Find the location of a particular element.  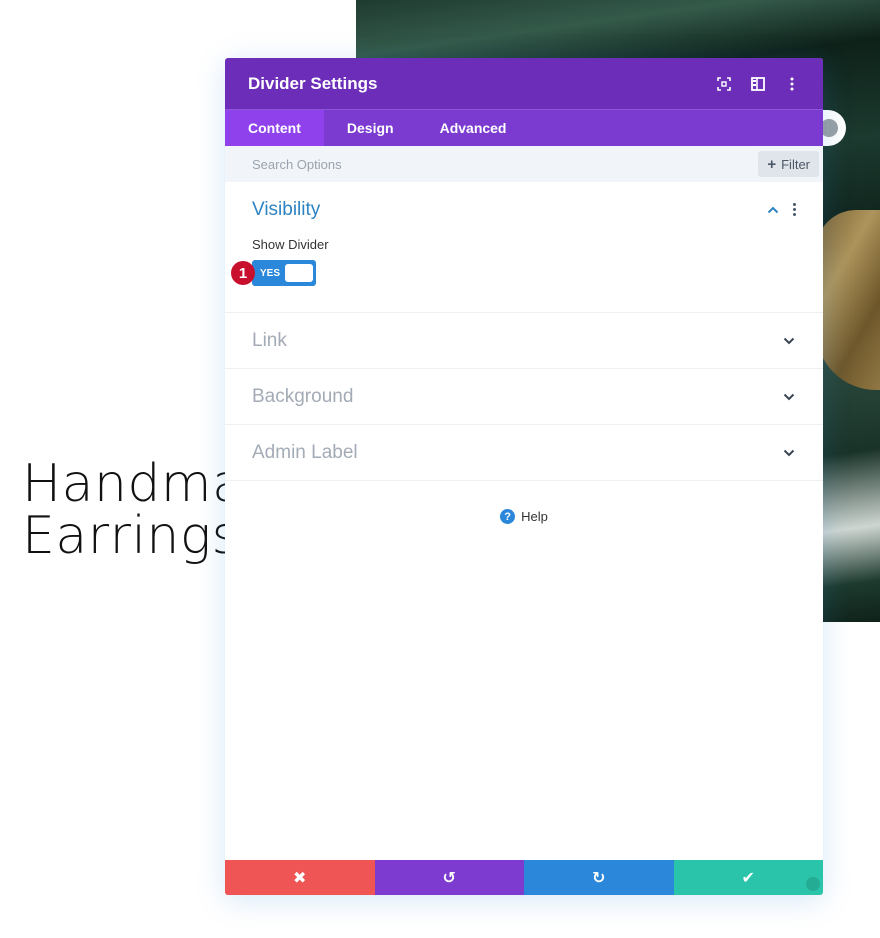

tab-design: Design is located at coordinates (370, 128).